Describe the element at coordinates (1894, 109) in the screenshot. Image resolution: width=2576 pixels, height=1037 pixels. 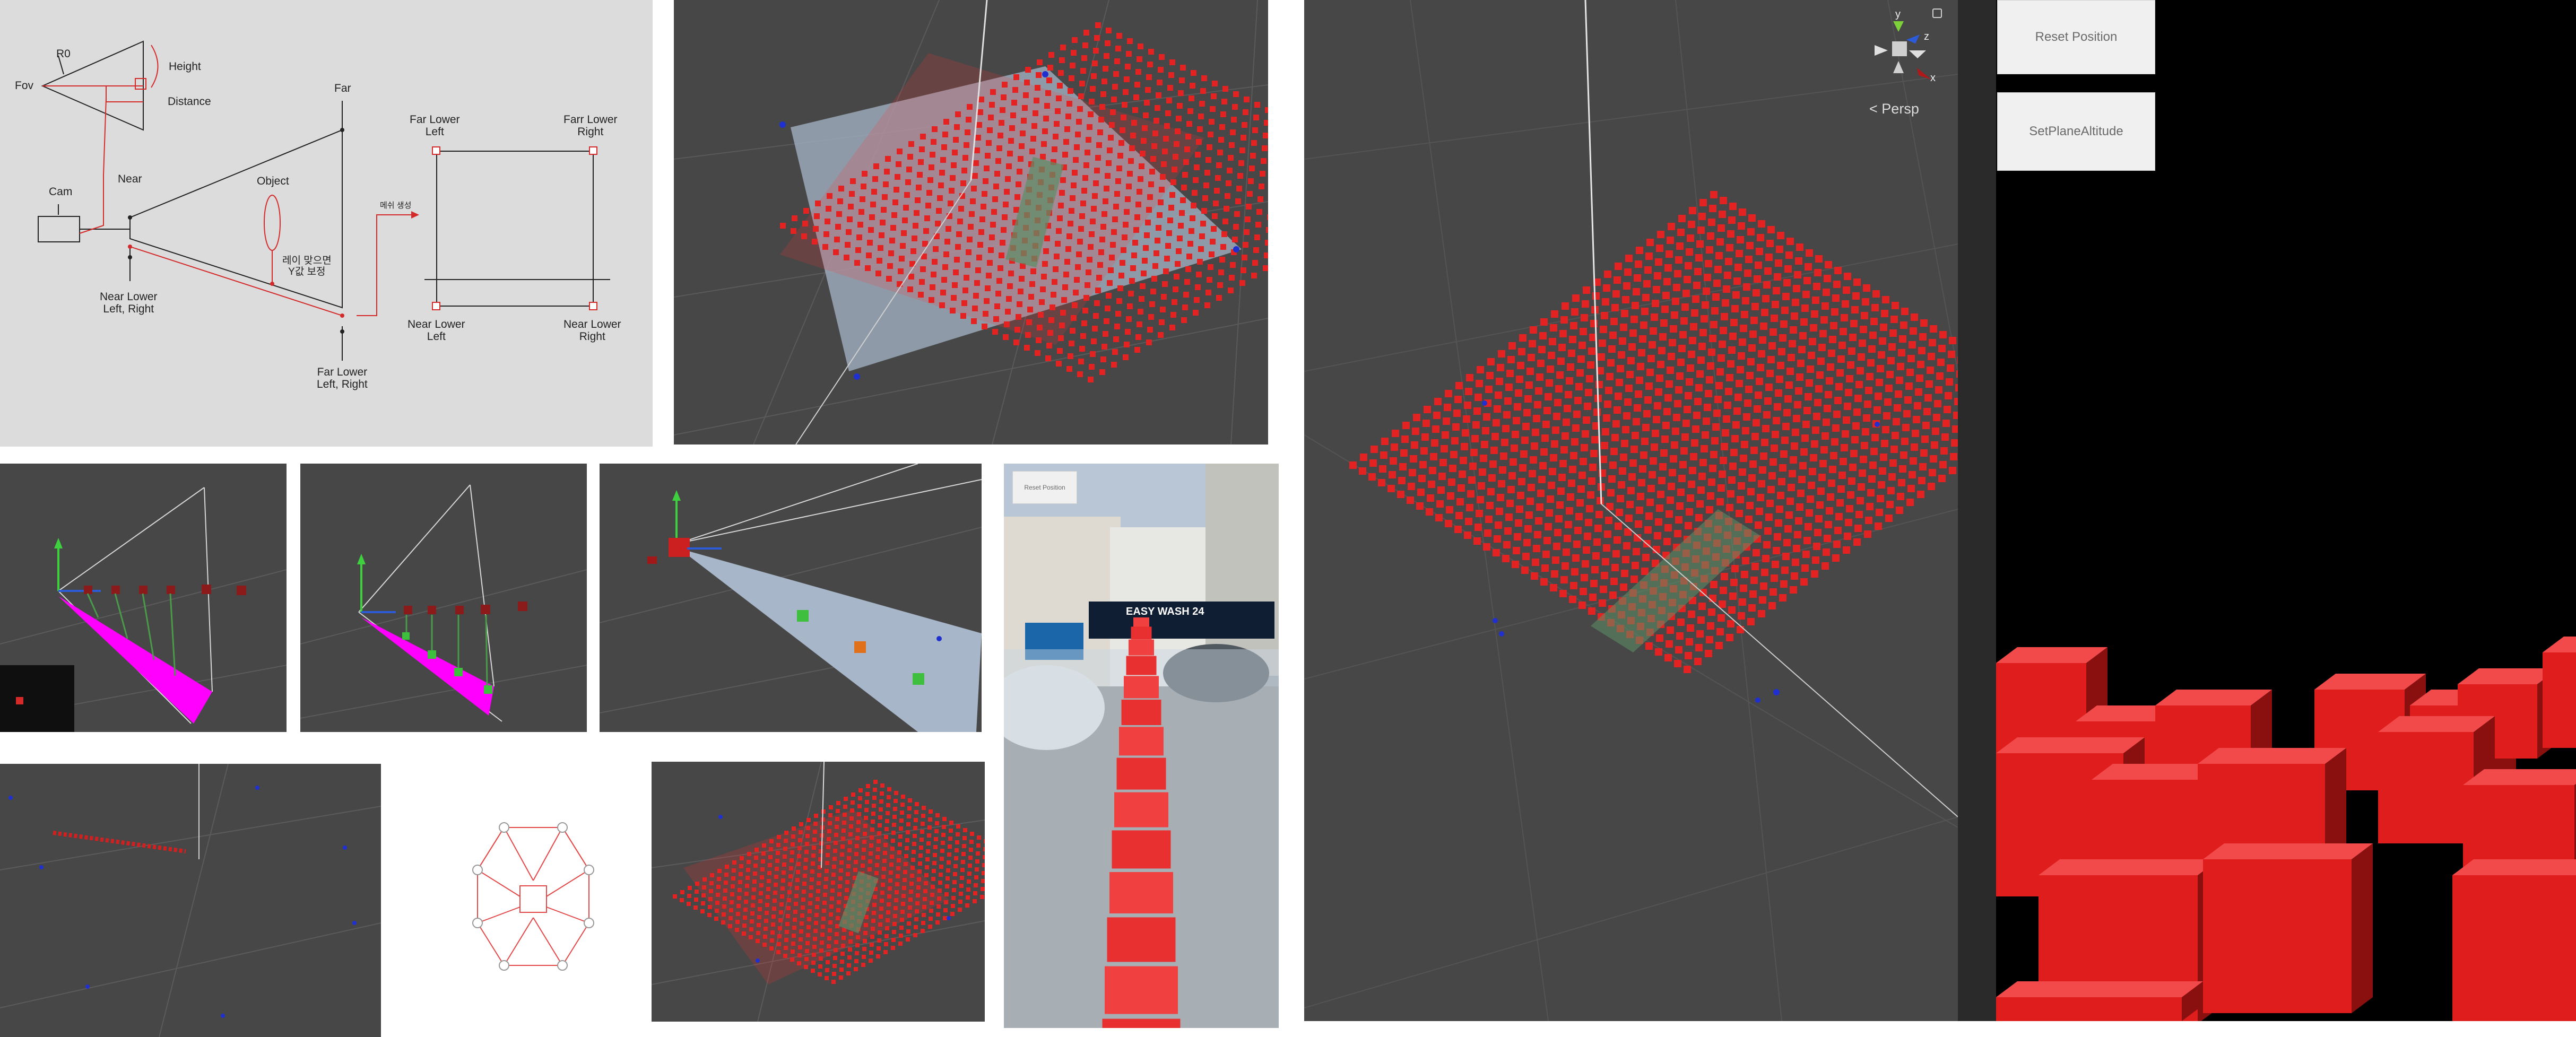
I see `persp-toggle: < Persp` at that location.